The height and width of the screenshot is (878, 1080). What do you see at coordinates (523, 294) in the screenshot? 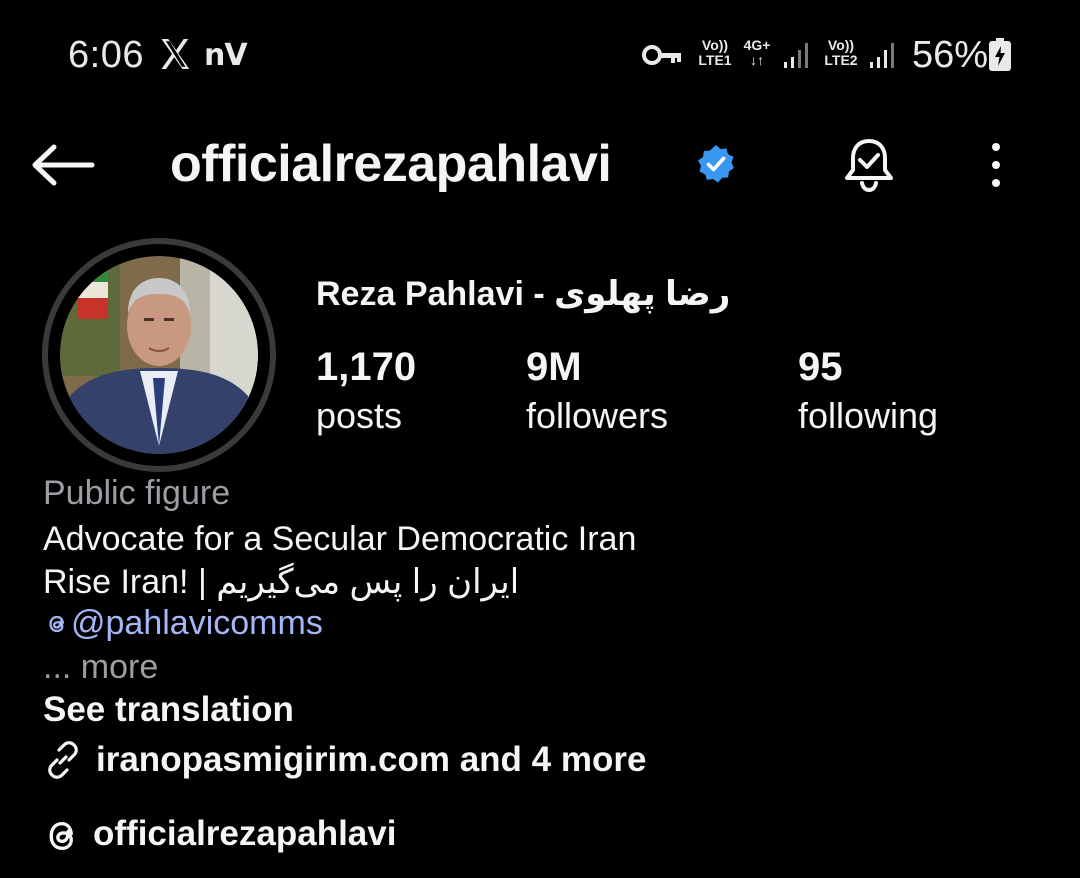
I see `profile-display-name: Reza Pahlavi - رضا پهلوی` at bounding box center [523, 294].